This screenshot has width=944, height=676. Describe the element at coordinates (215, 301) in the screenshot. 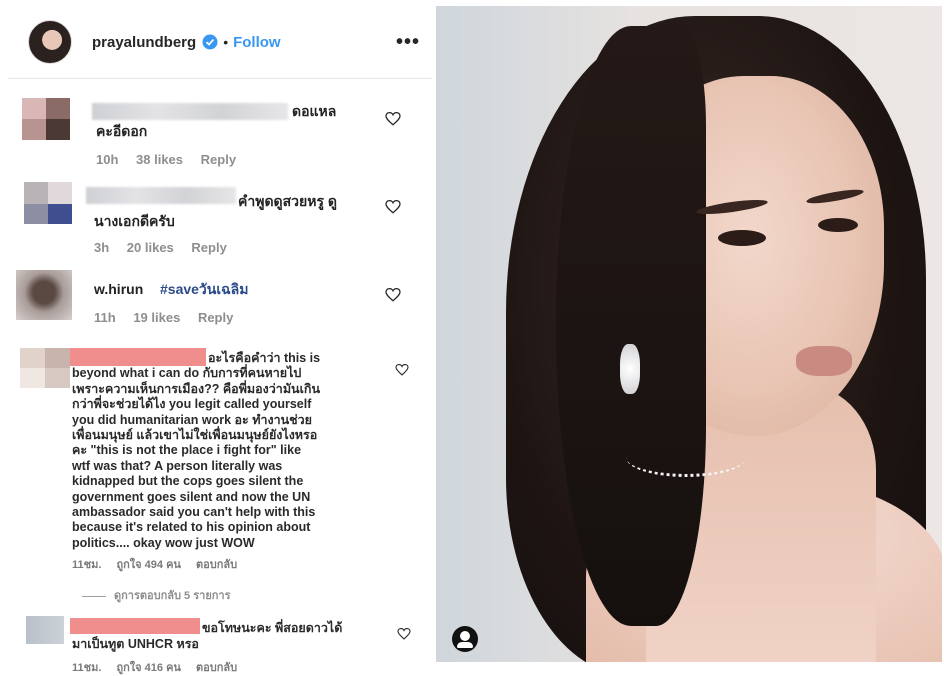

I see `comment-item: w.hirun #saveวันเฉลิม 11h 19 likes Reply` at that location.